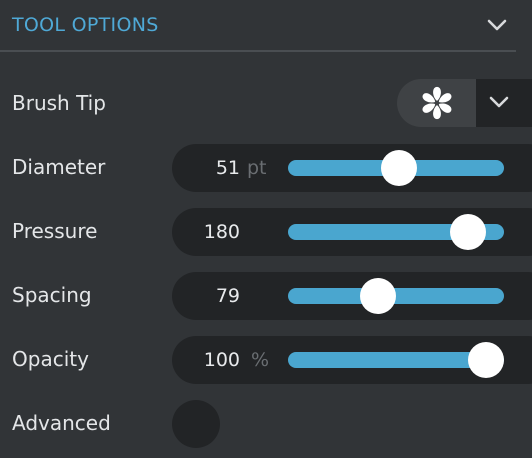 This screenshot has width=532, height=458. What do you see at coordinates (85, 25) in the screenshot?
I see `panel-title: TOOL OPTIONS` at bounding box center [85, 25].